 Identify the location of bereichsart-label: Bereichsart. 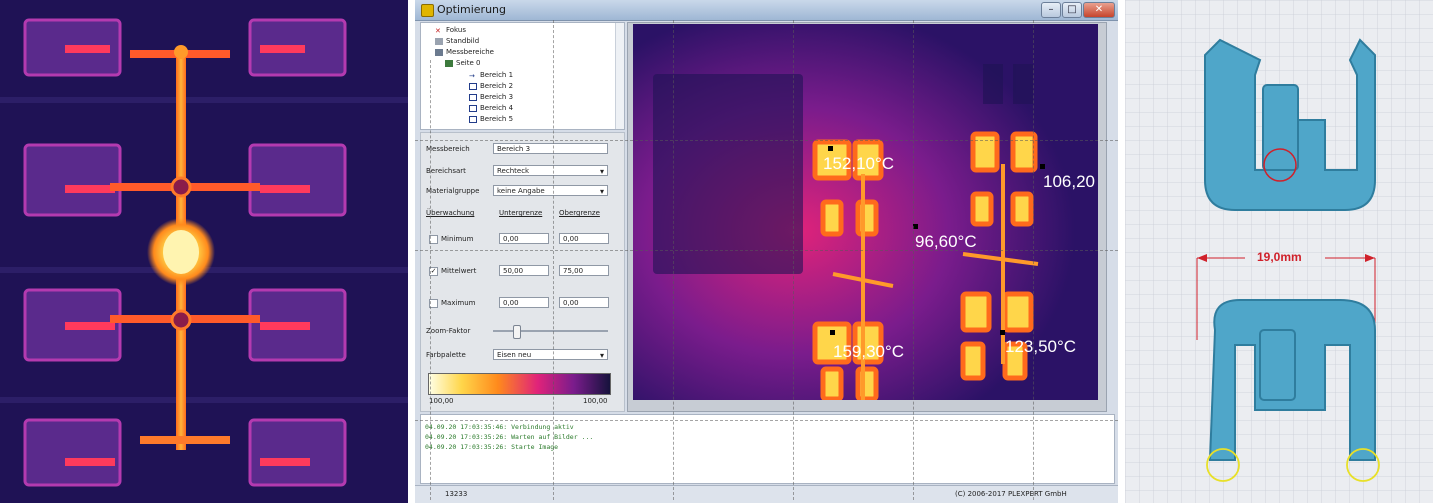
(446, 171).